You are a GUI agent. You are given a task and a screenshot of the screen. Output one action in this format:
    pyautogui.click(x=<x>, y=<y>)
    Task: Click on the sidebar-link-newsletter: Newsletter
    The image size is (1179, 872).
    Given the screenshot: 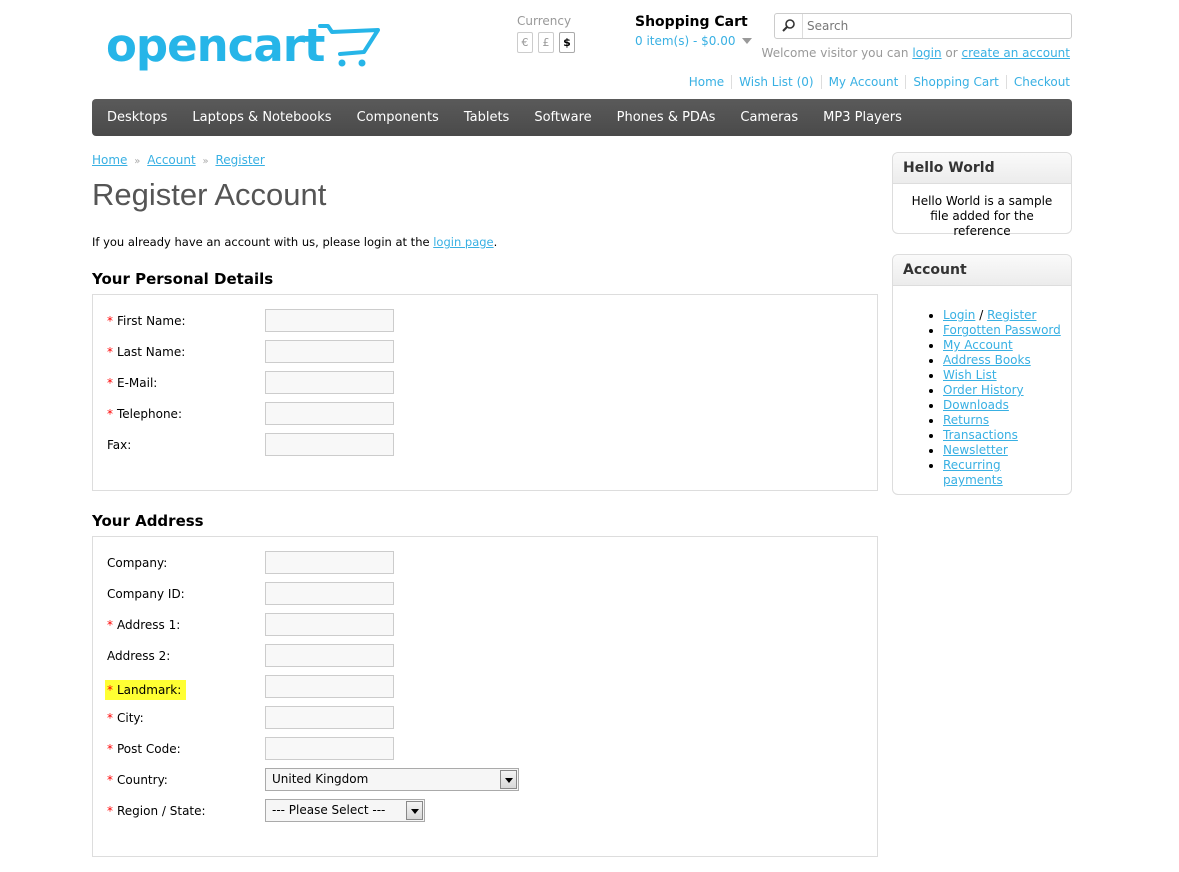 What is the action you would take?
    pyautogui.click(x=975, y=450)
    